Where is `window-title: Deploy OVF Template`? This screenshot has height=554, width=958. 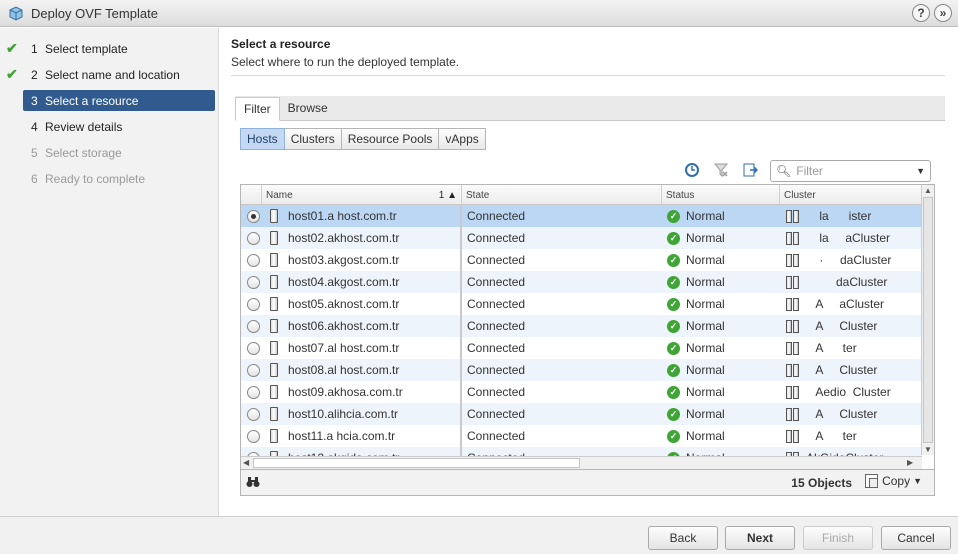
window-title: Deploy OVF Template is located at coordinates (94, 13).